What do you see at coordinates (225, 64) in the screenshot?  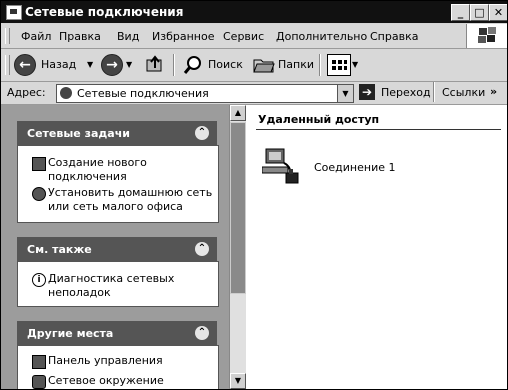 I see `search-button: Поиск` at bounding box center [225, 64].